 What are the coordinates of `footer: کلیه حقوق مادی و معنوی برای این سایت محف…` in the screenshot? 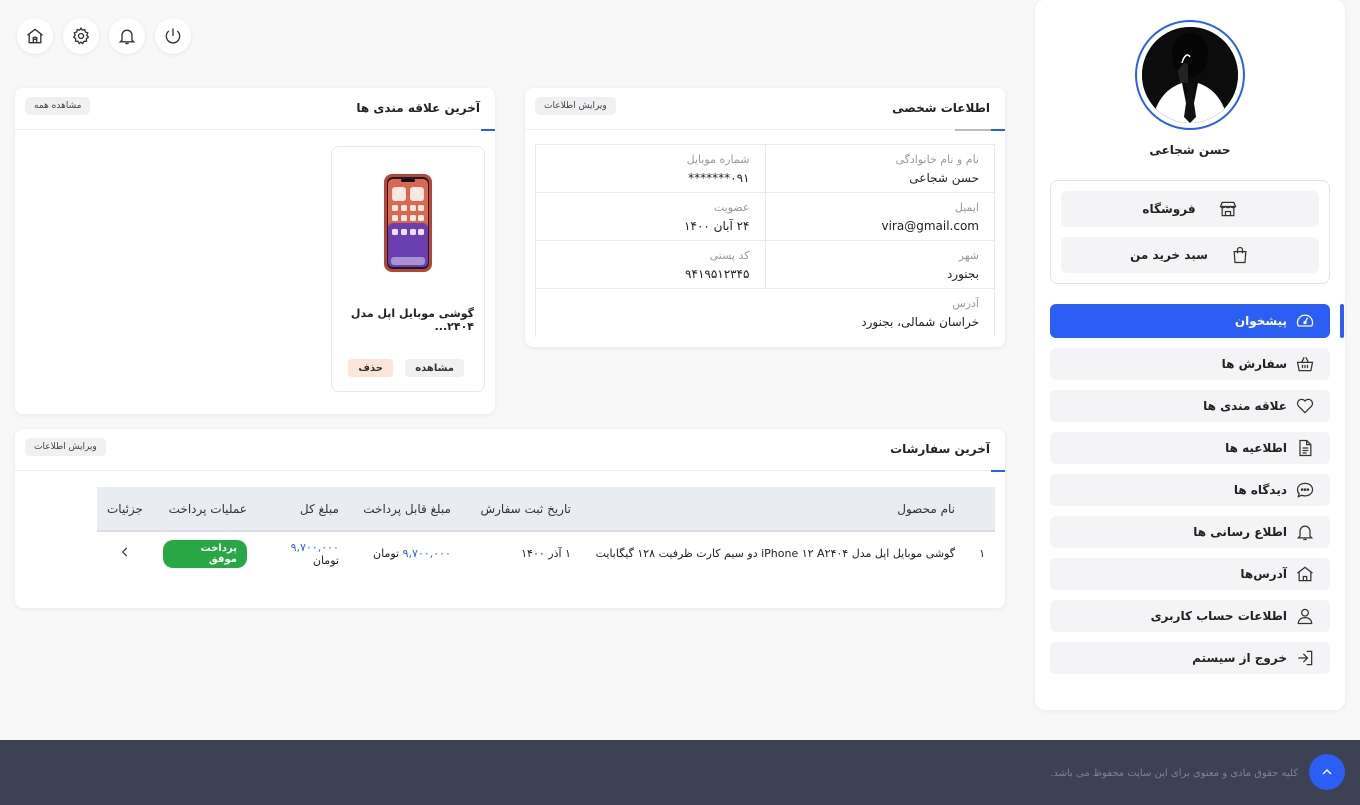 It's located at (680, 772).